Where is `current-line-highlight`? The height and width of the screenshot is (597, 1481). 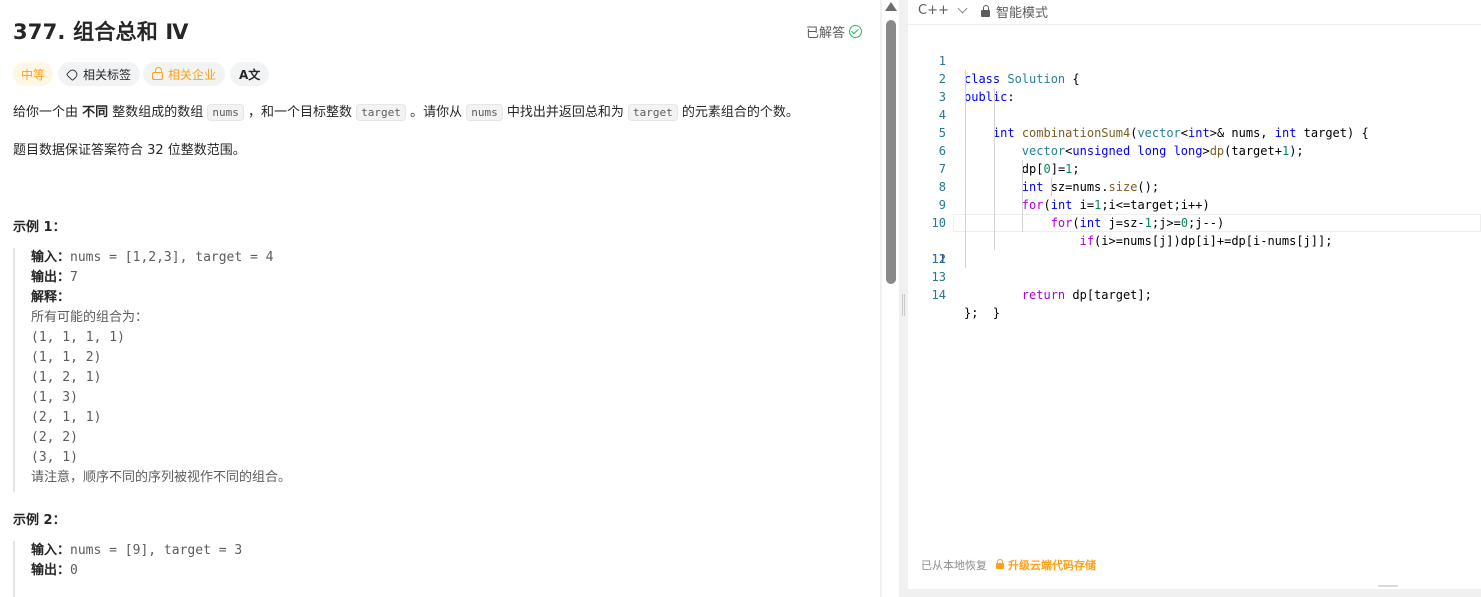
current-line-highlight is located at coordinates (1217, 223).